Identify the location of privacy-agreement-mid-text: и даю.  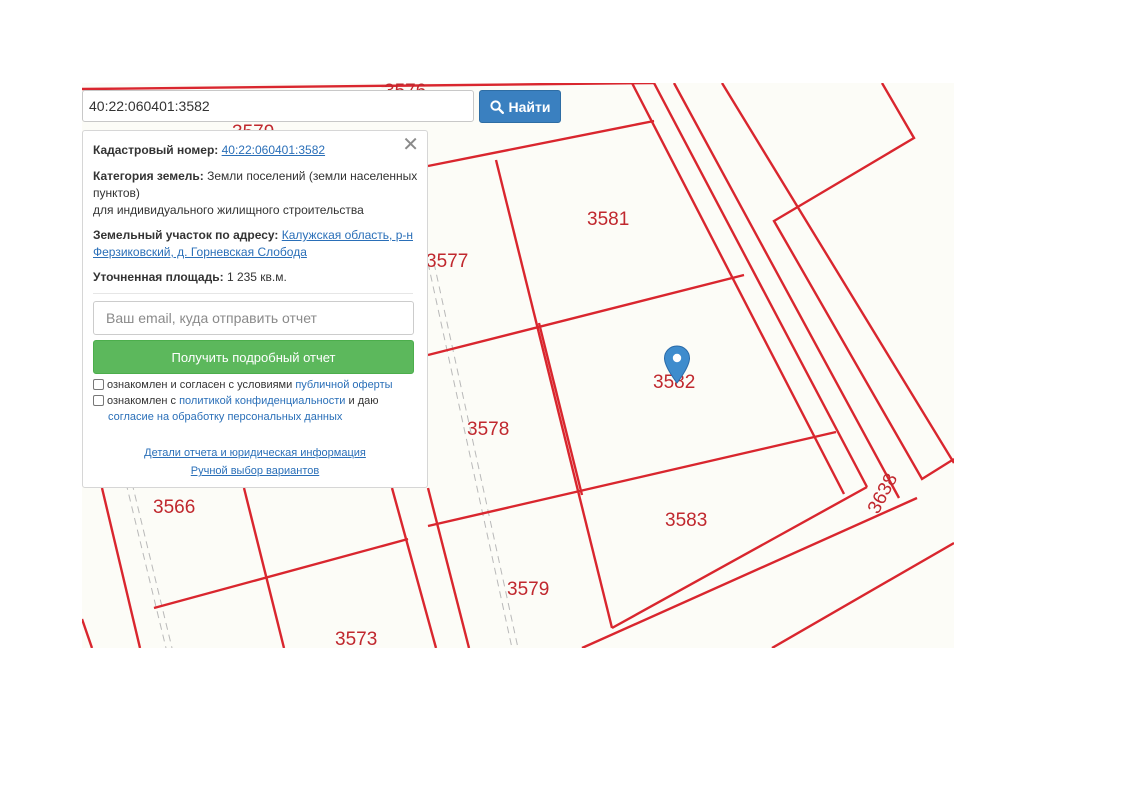
(363, 401).